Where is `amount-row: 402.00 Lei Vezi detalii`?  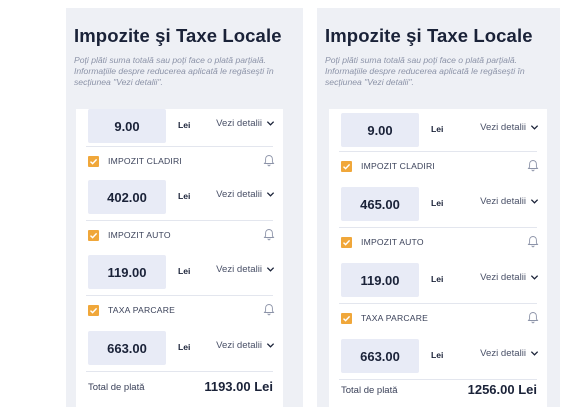
amount-row: 402.00 Lei Vezi detalii is located at coordinates (179, 198).